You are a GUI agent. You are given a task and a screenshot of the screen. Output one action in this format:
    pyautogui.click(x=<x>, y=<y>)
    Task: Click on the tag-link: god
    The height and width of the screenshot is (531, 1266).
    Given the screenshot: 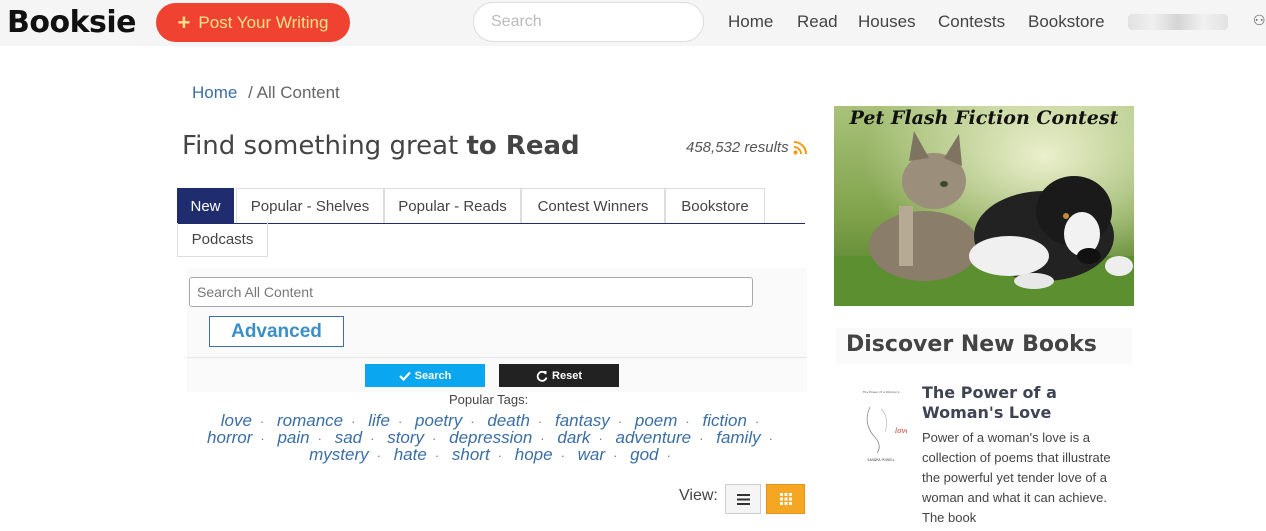 What is the action you would take?
    pyautogui.click(x=644, y=454)
    